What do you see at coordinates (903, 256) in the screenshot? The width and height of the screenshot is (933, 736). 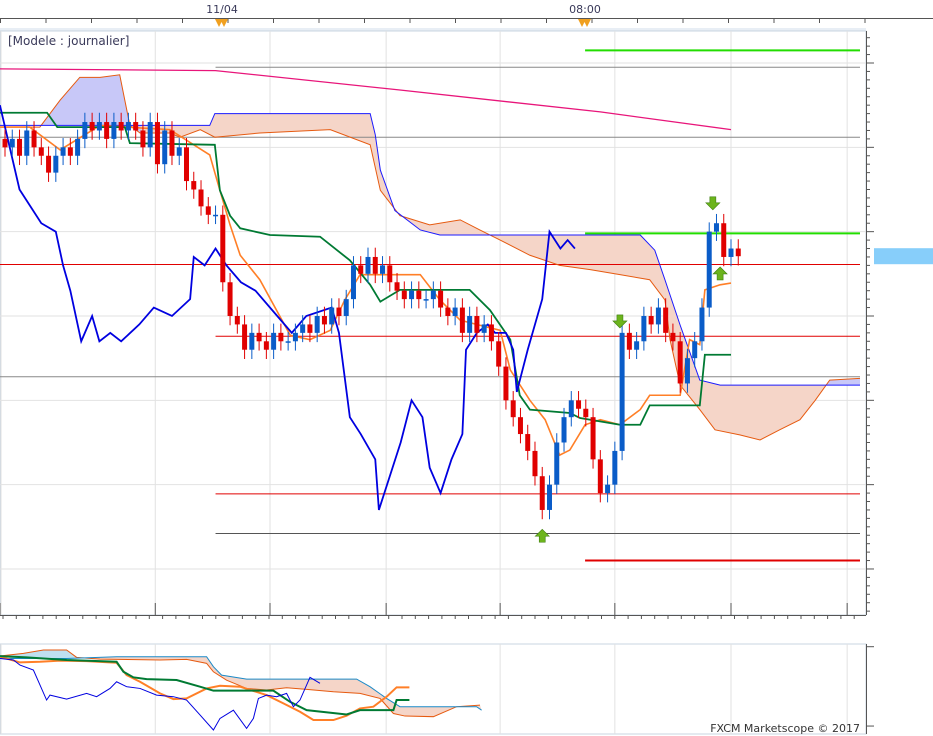 I see `current-price-badge` at bounding box center [903, 256].